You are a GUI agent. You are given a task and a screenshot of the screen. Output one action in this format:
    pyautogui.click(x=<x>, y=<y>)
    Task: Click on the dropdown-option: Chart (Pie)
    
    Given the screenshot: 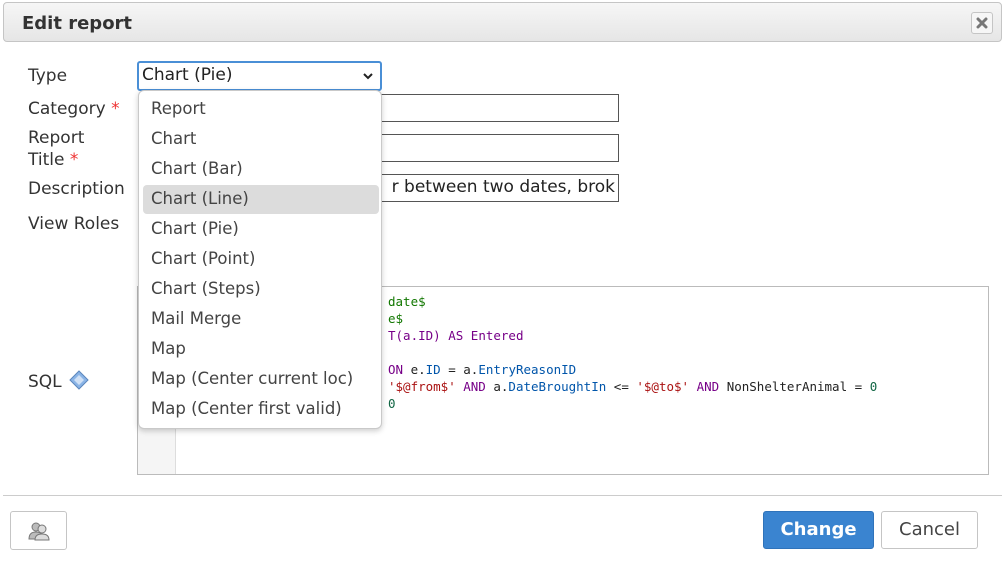 What is the action you would take?
    pyautogui.click(x=261, y=229)
    